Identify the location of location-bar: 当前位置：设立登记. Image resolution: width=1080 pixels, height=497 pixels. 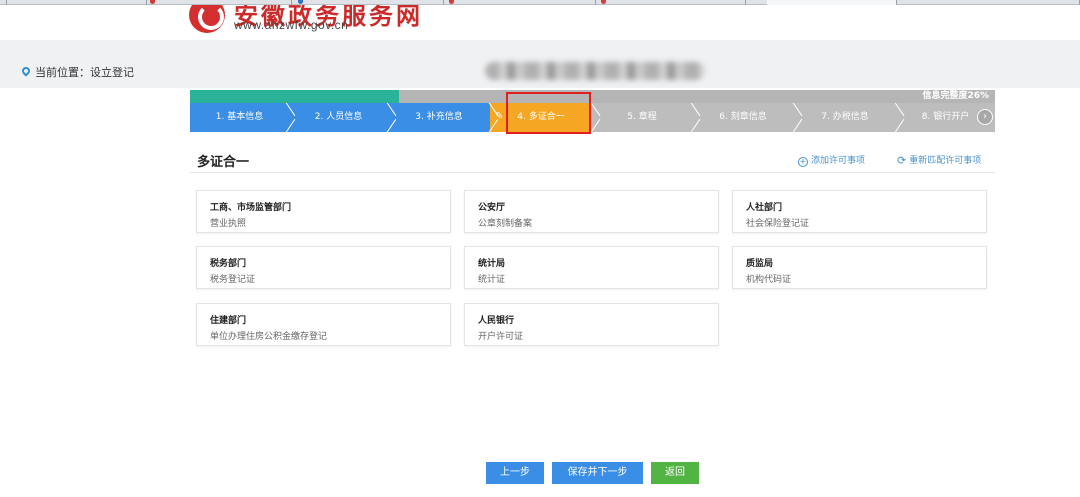
(540, 64).